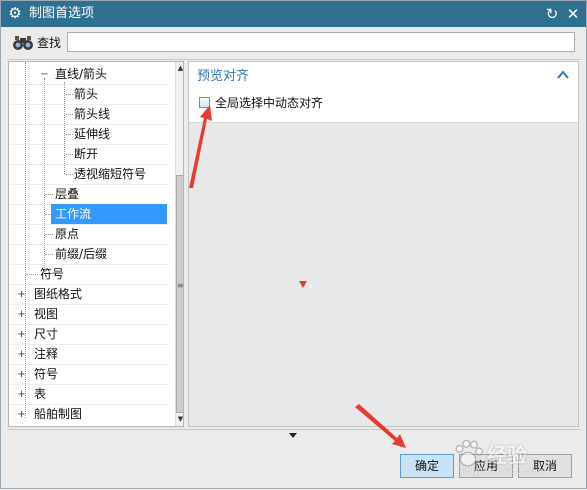 This screenshot has height=490, width=587. I want to click on gear-icon: ⚙, so click(15, 13).